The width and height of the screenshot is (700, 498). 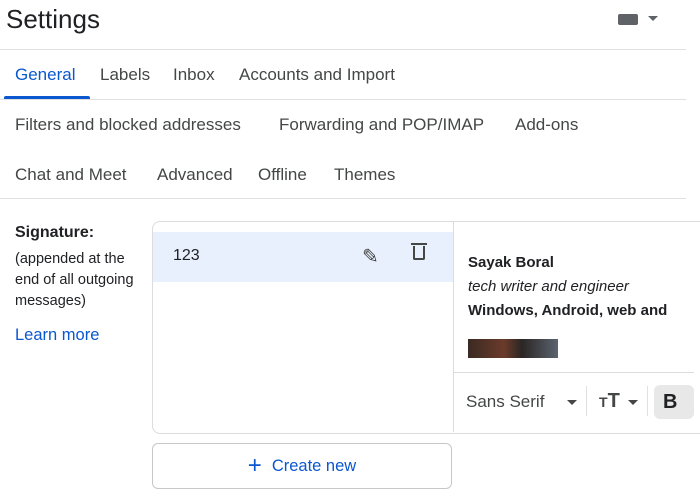 I want to click on tab-forwarding: Forwarding and POP/IMAP, so click(x=381, y=125).